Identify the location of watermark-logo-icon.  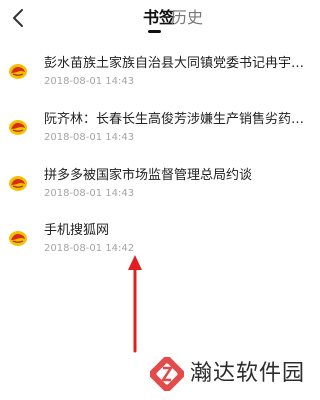
(167, 374).